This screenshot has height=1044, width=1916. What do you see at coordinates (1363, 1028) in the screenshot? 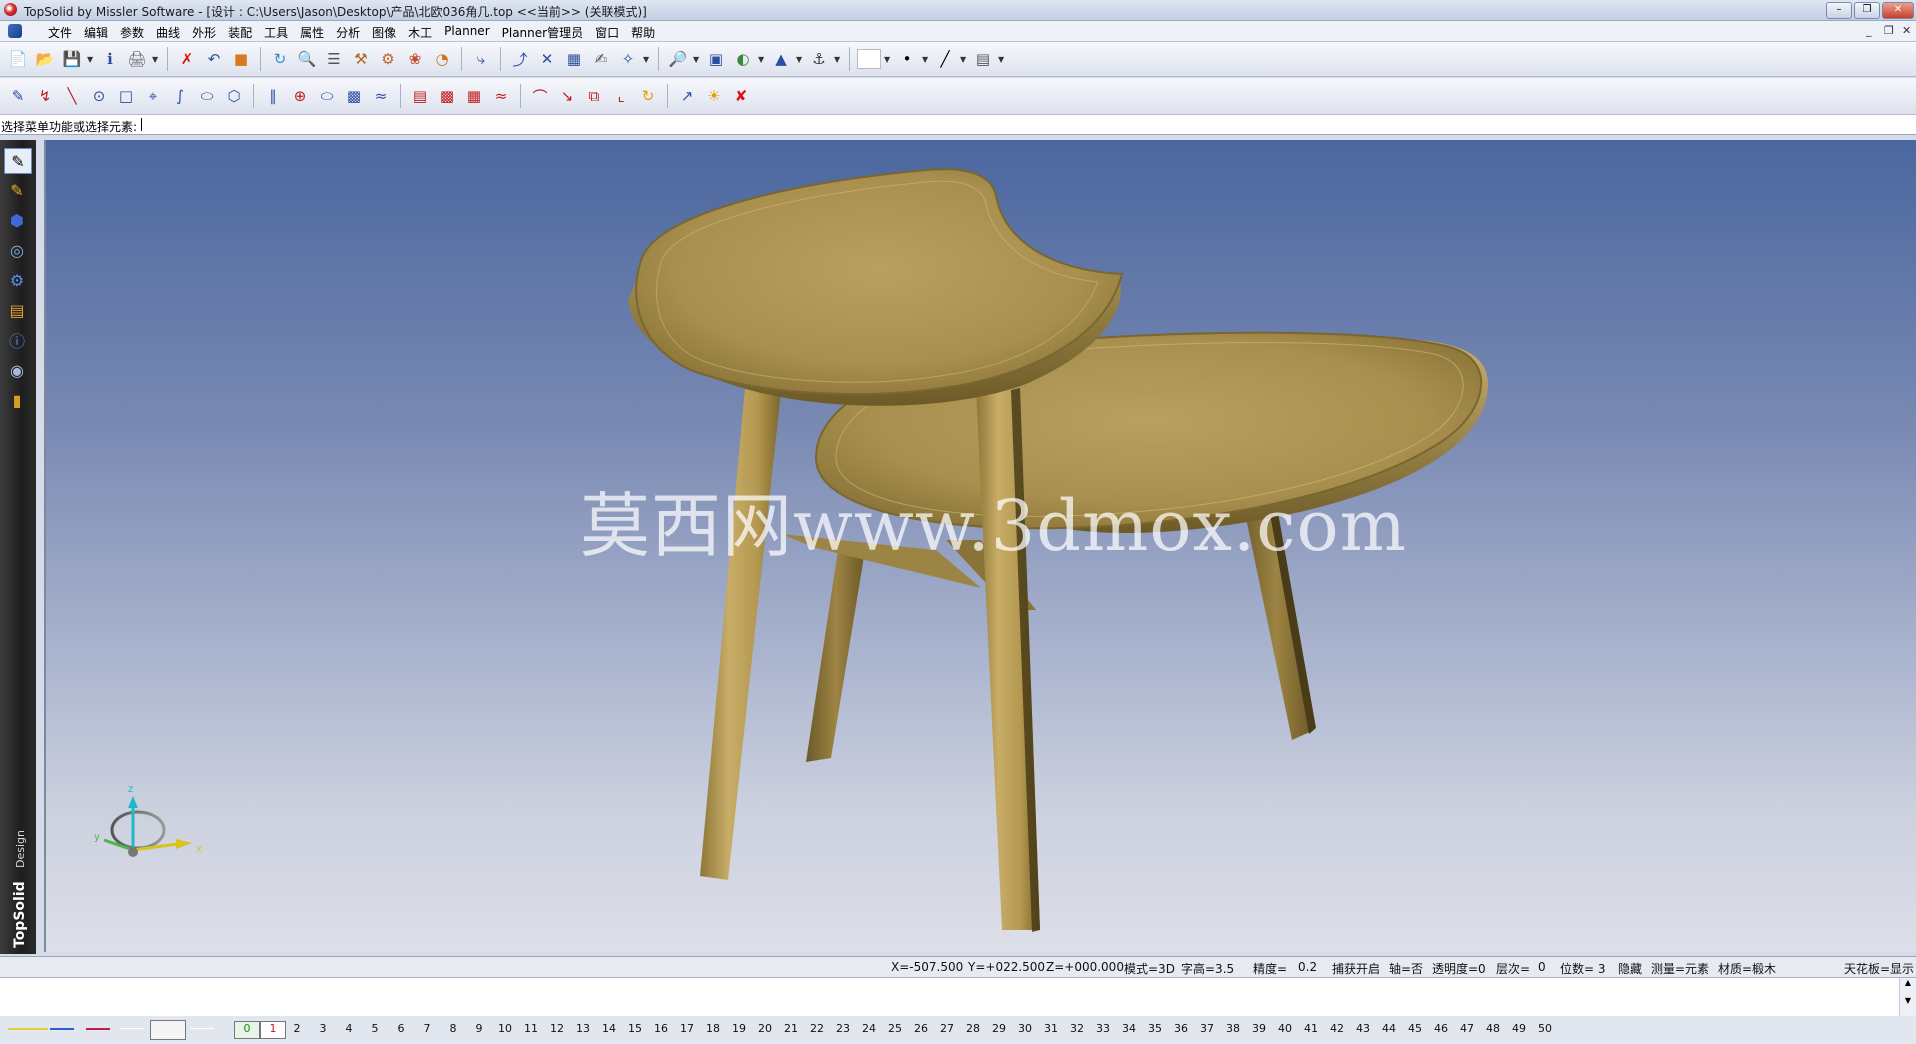
I see `layer-number: 43` at bounding box center [1363, 1028].